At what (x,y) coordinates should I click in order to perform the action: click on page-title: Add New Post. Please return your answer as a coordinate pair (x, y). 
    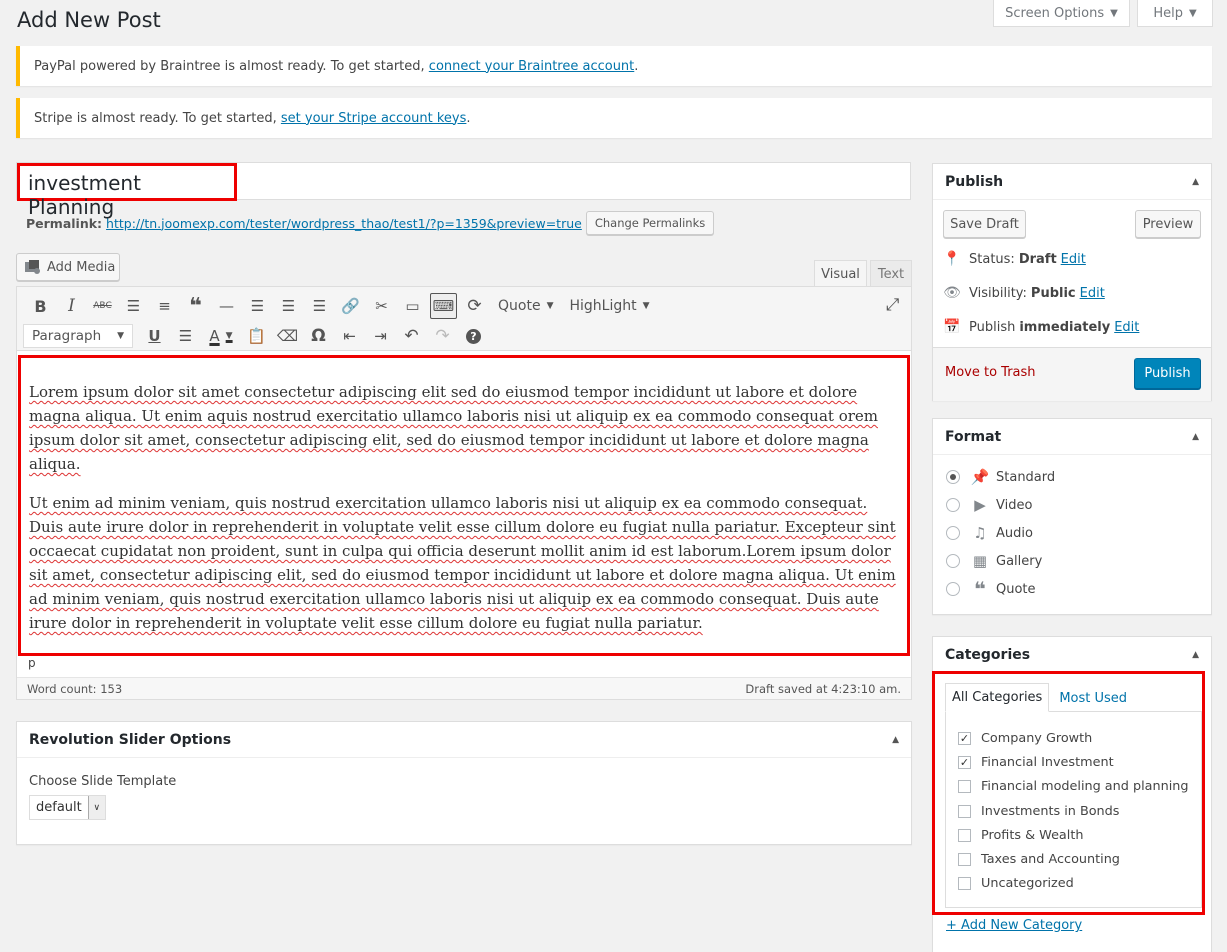
    Looking at the image, I should click on (89, 20).